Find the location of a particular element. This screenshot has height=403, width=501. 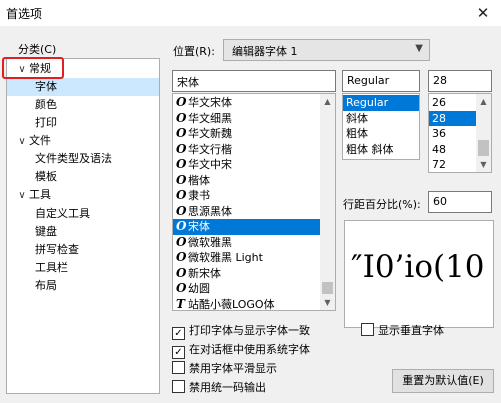

position-value: 编辑器字体 1 is located at coordinates (265, 51).